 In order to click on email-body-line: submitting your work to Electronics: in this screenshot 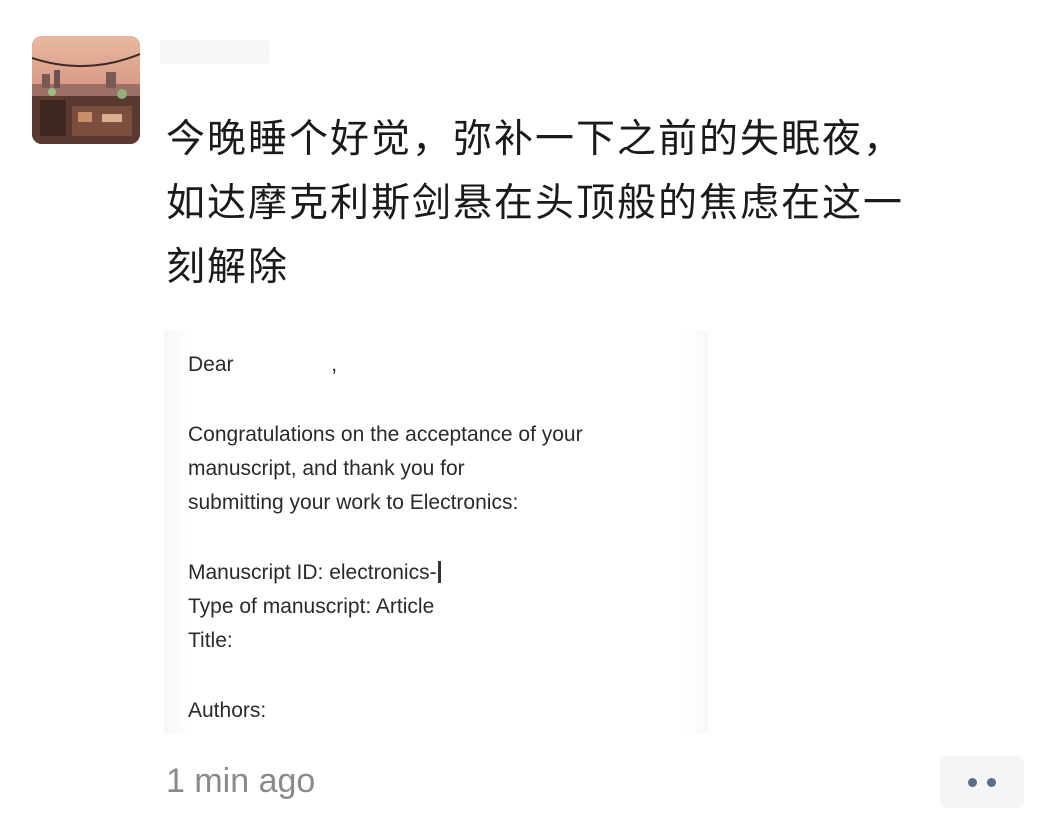, I will do `click(353, 502)`.